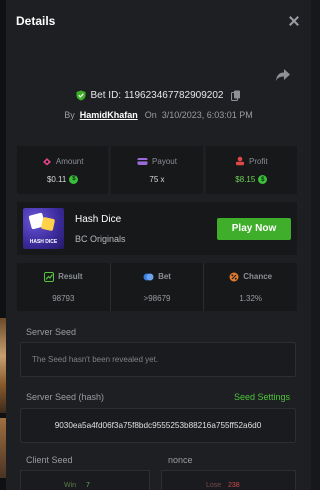  I want to click on close-icon, so click(294, 21).